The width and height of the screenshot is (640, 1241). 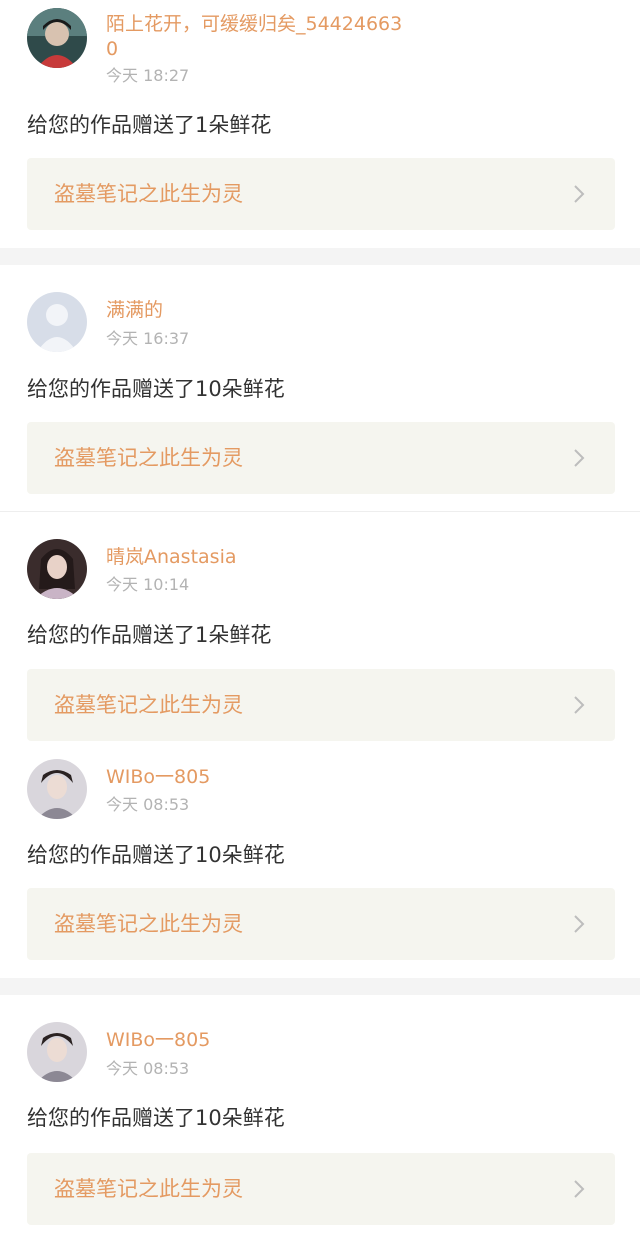 What do you see at coordinates (256, 310) in the screenshot?
I see `user-name: 满满的` at bounding box center [256, 310].